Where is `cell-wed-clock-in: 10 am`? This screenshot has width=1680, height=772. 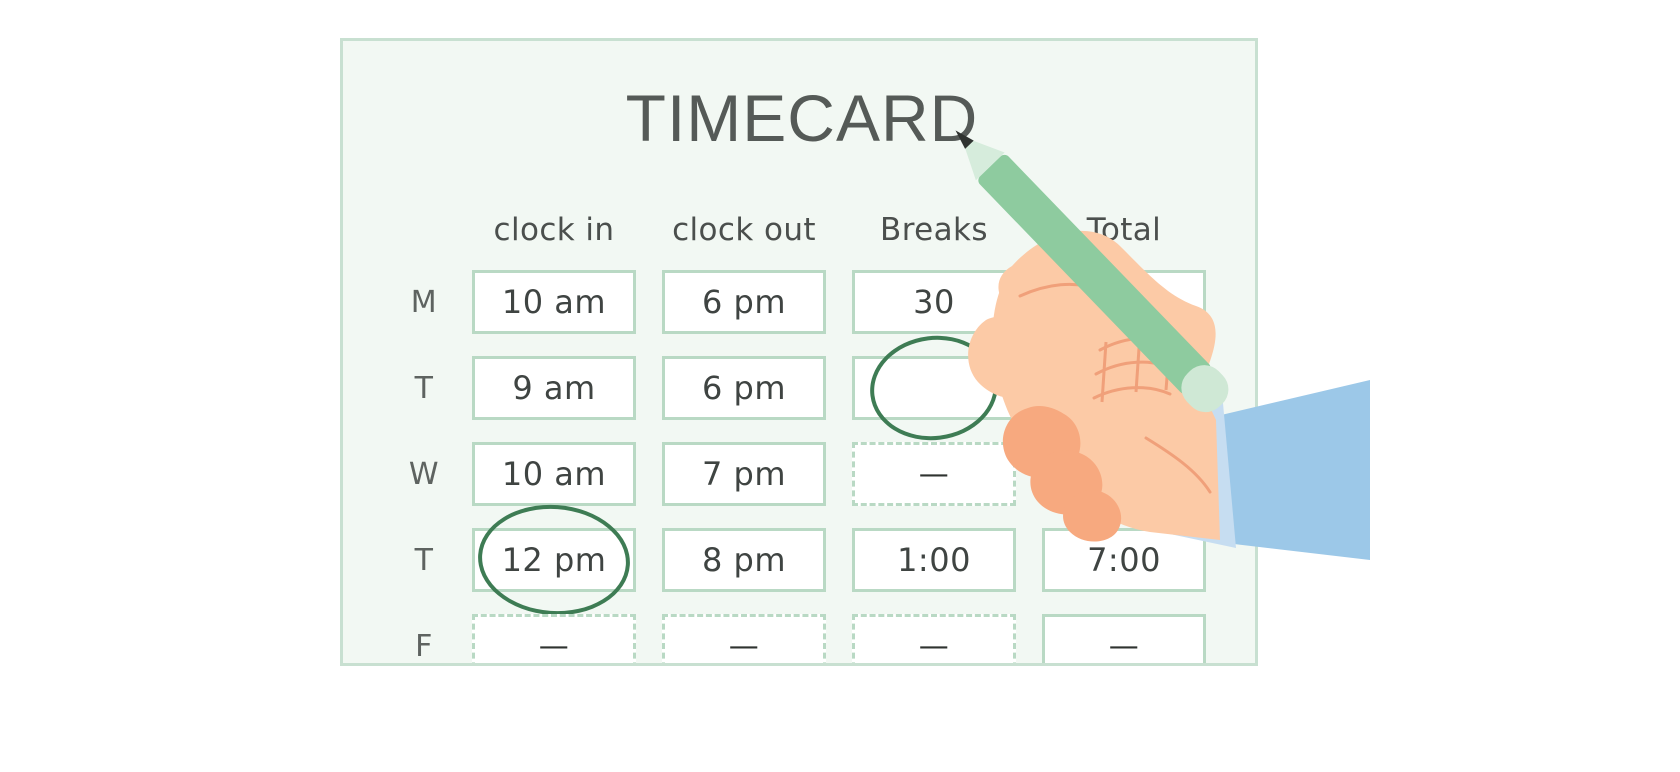 cell-wed-clock-in: 10 am is located at coordinates (554, 474).